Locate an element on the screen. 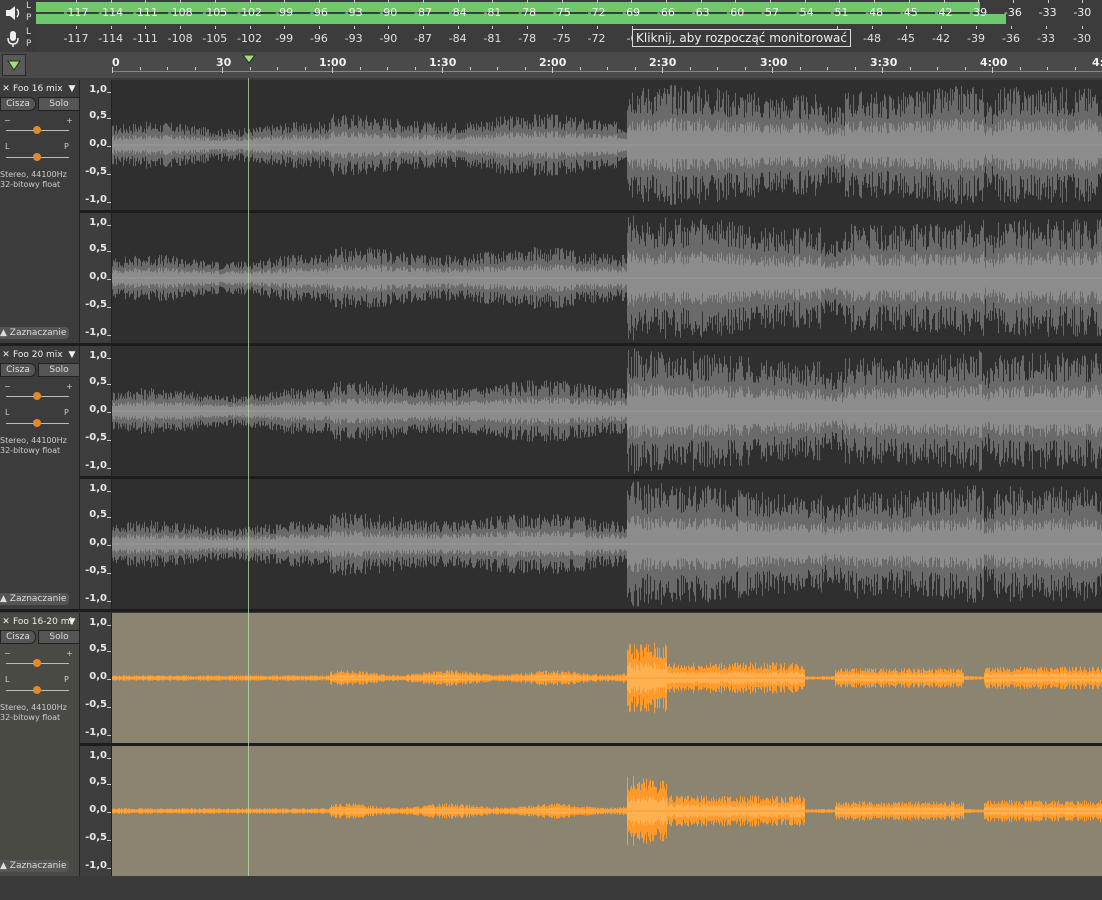 Image resolution: width=1102 pixels, height=900 pixels. amplitude-label: 0,0 is located at coordinates (98, 676).